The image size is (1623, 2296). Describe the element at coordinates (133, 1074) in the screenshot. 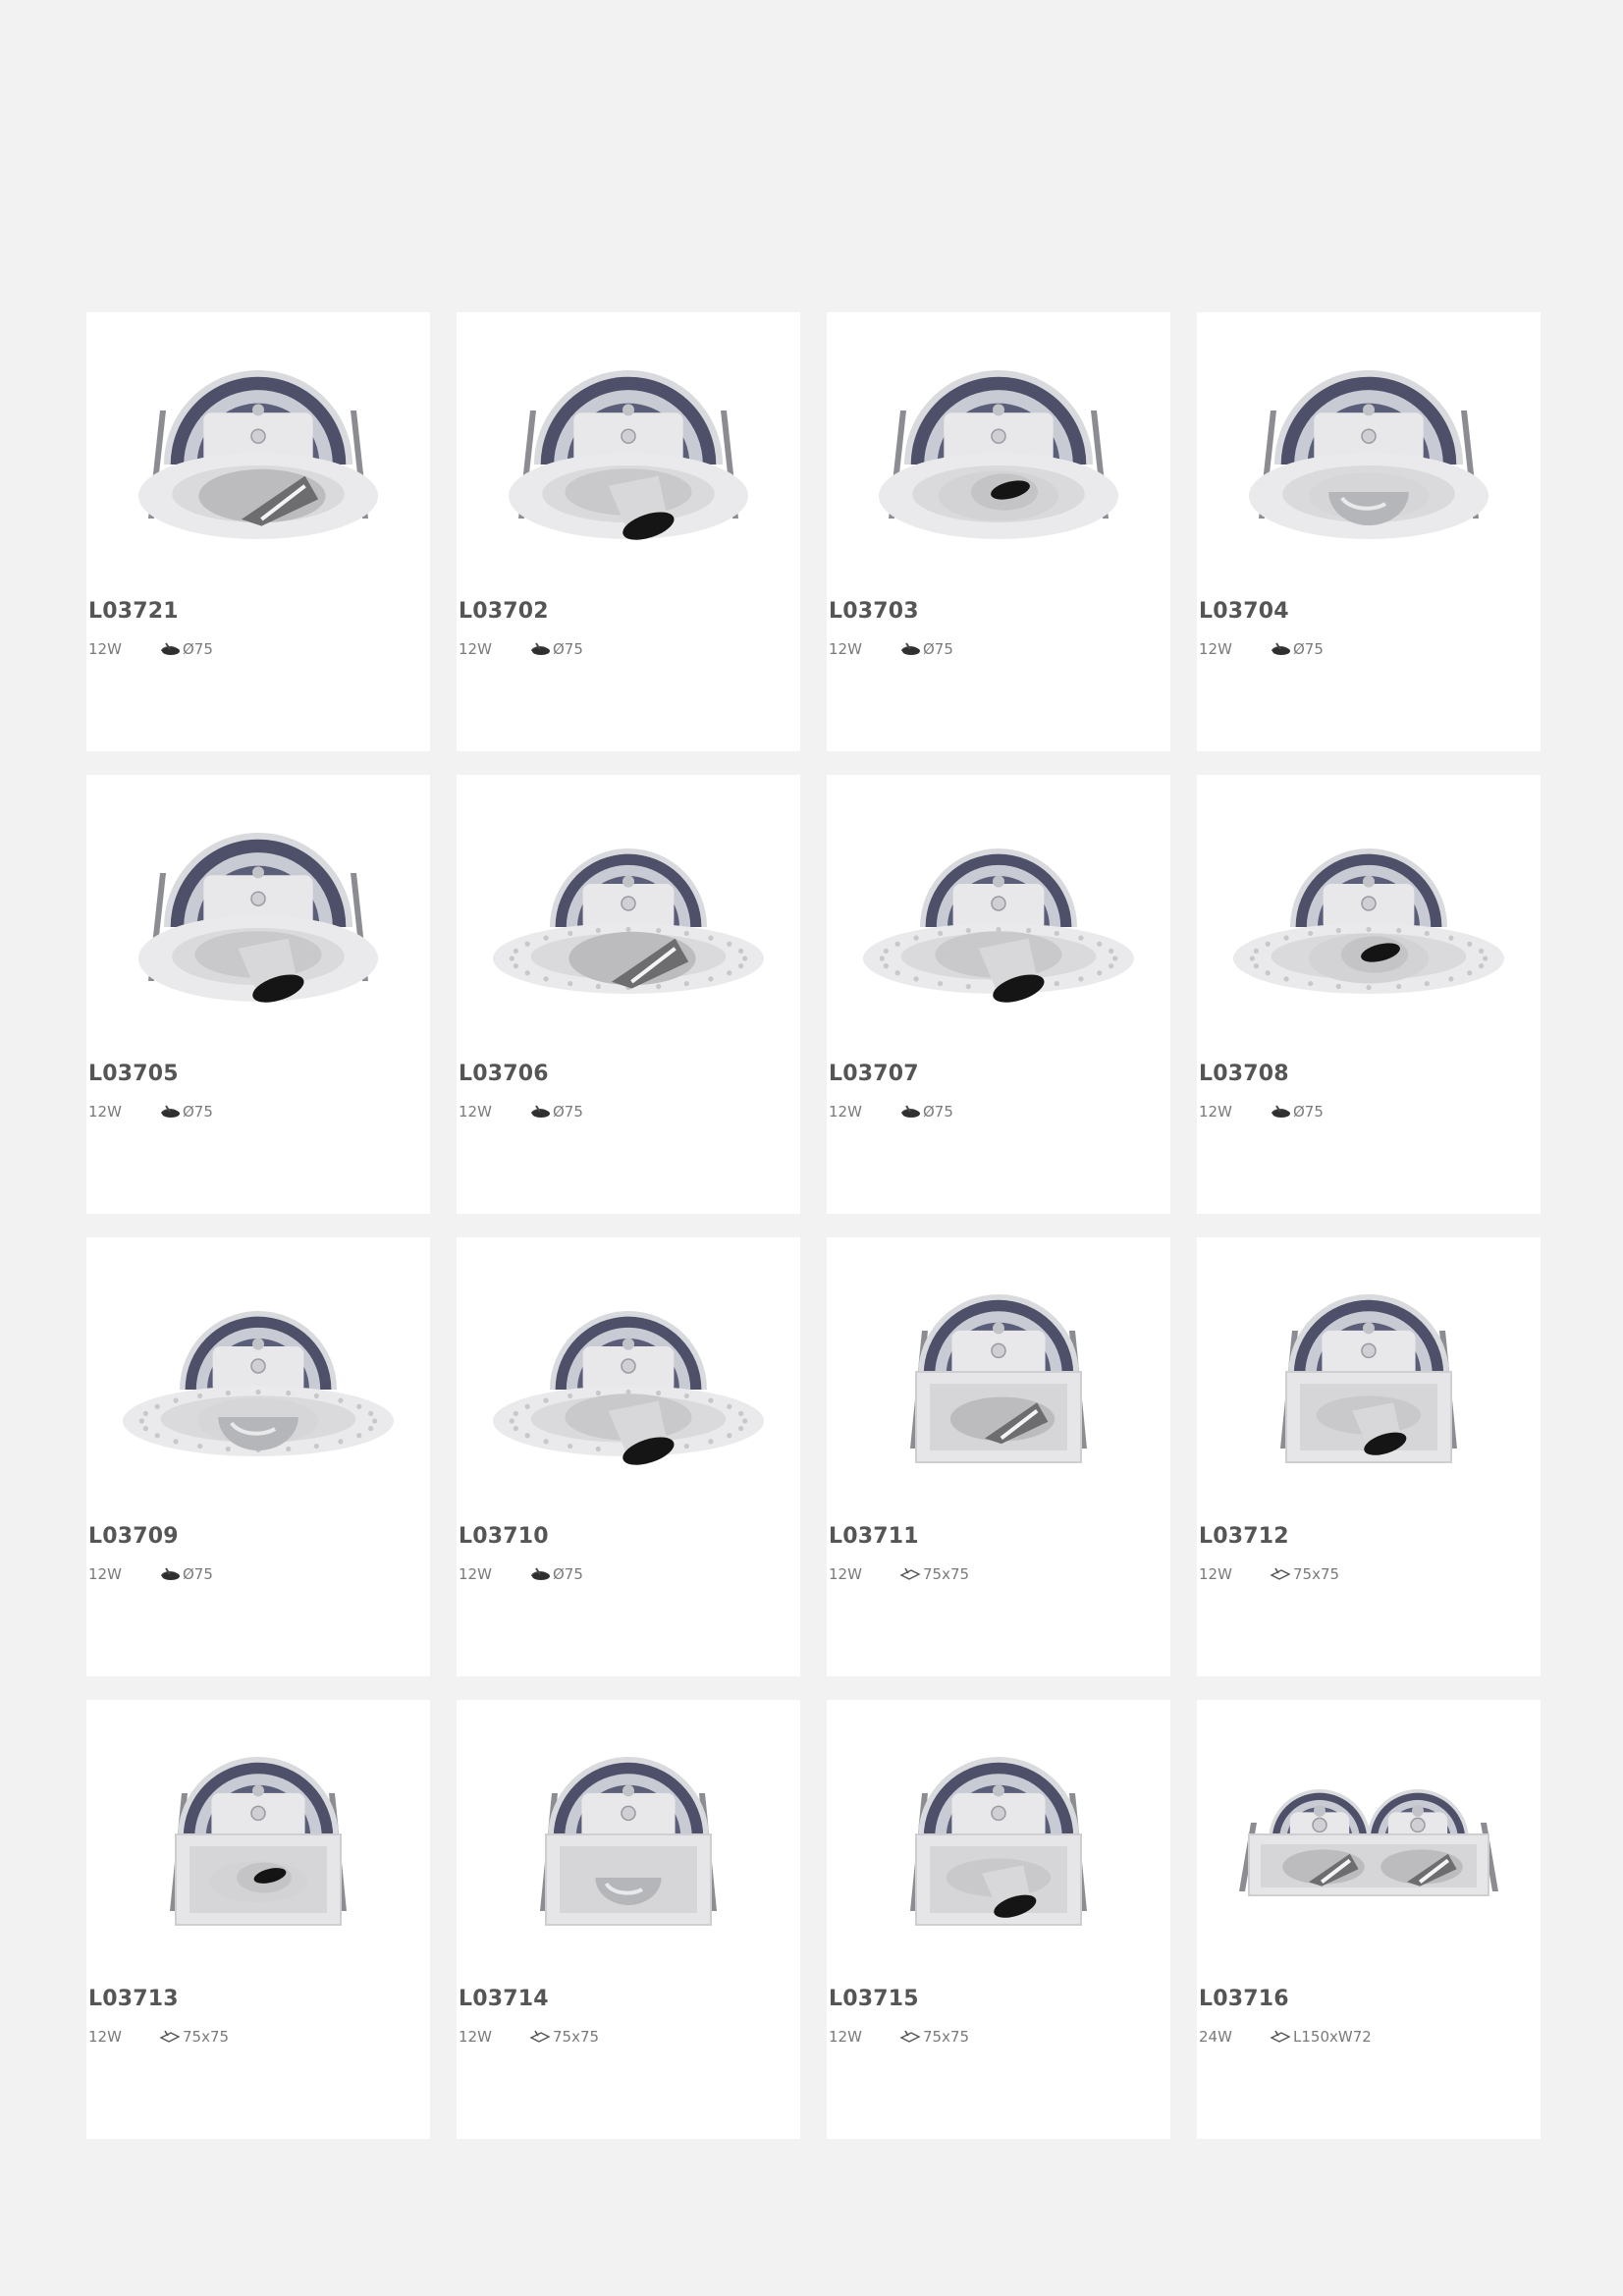

I see `product-code: L03705` at that location.